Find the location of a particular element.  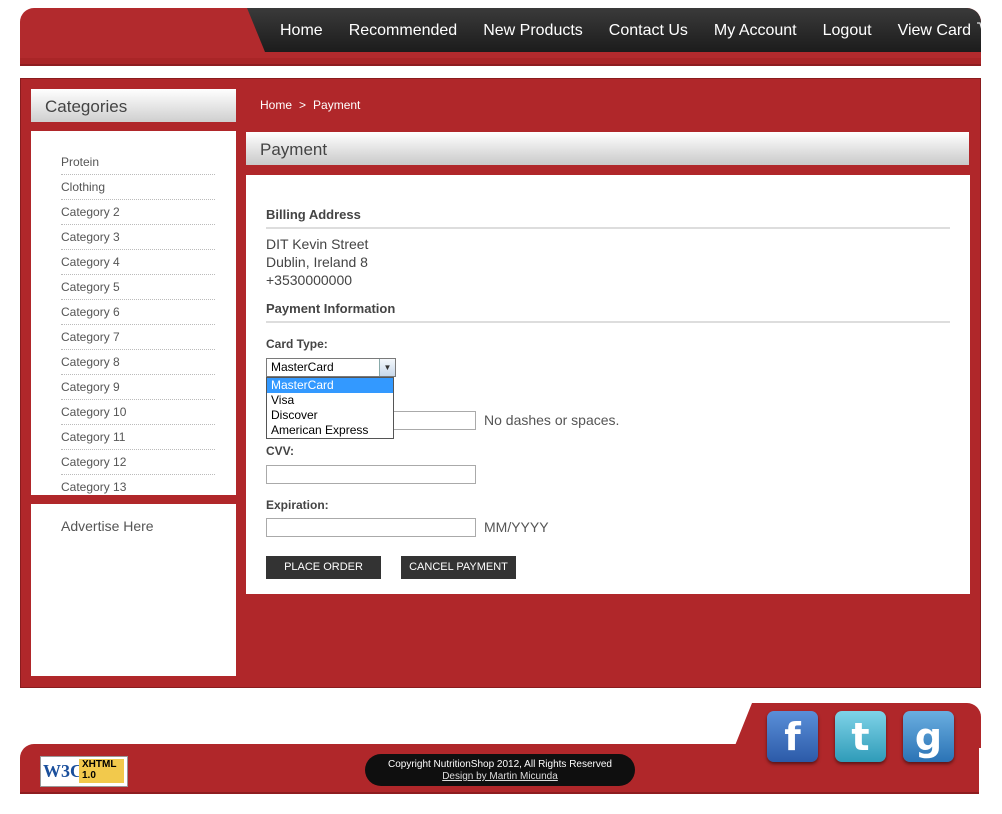

nav-logout: Logout is located at coordinates (847, 31).